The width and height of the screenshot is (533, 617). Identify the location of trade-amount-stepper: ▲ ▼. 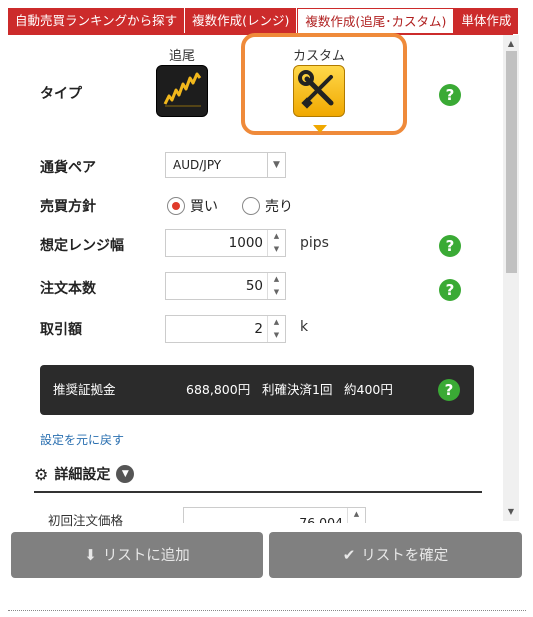
(276, 329).